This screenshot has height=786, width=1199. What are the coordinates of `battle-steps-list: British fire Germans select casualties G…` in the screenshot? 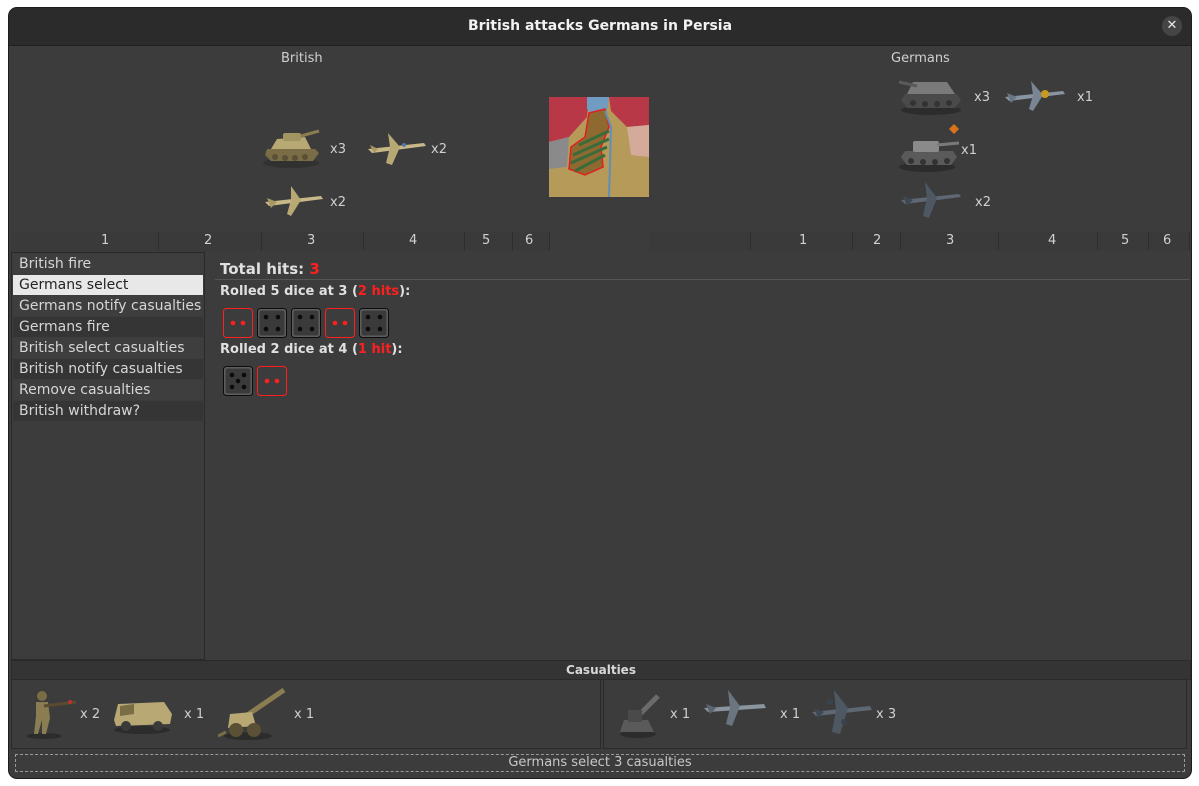 It's located at (108, 456).